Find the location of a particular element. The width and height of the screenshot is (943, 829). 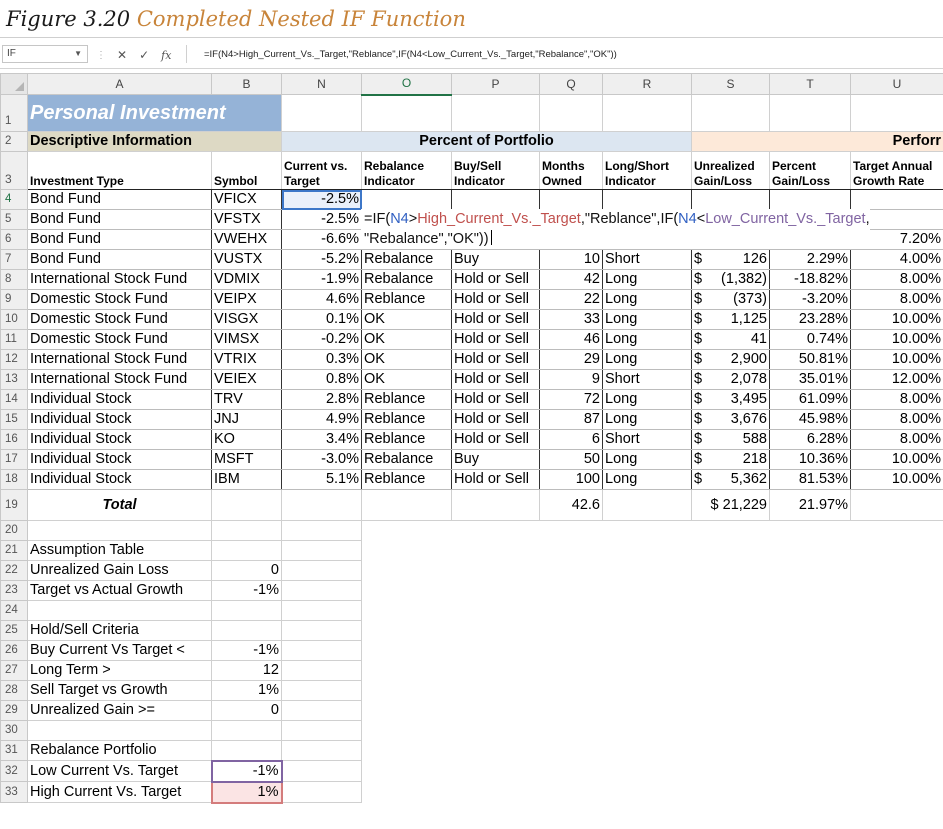

cell-unrealized: $3,676 is located at coordinates (730, 419).